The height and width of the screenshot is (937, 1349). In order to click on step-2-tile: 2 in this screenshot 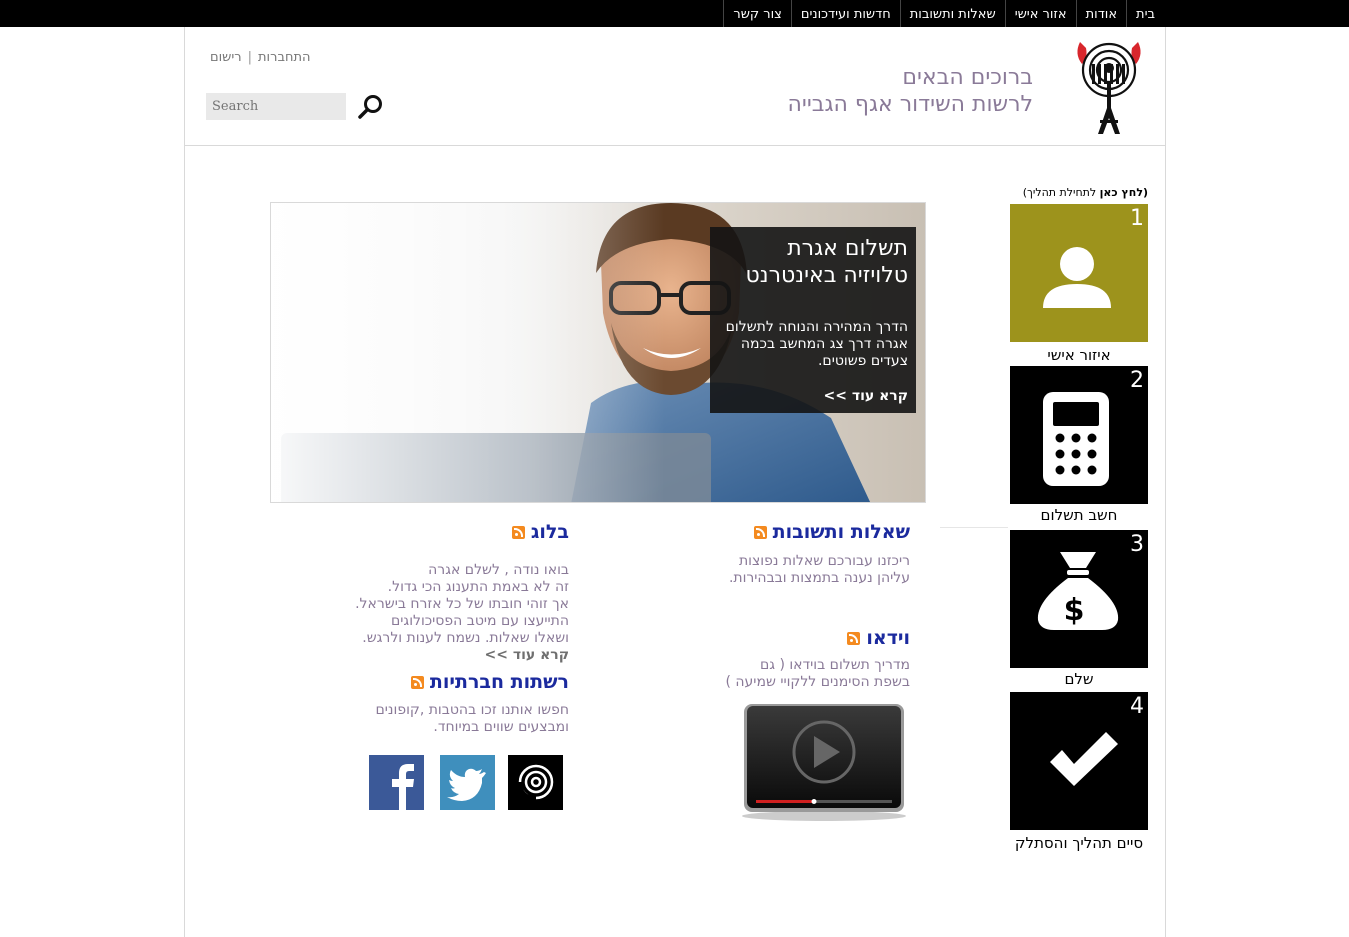, I will do `click(1079, 435)`.